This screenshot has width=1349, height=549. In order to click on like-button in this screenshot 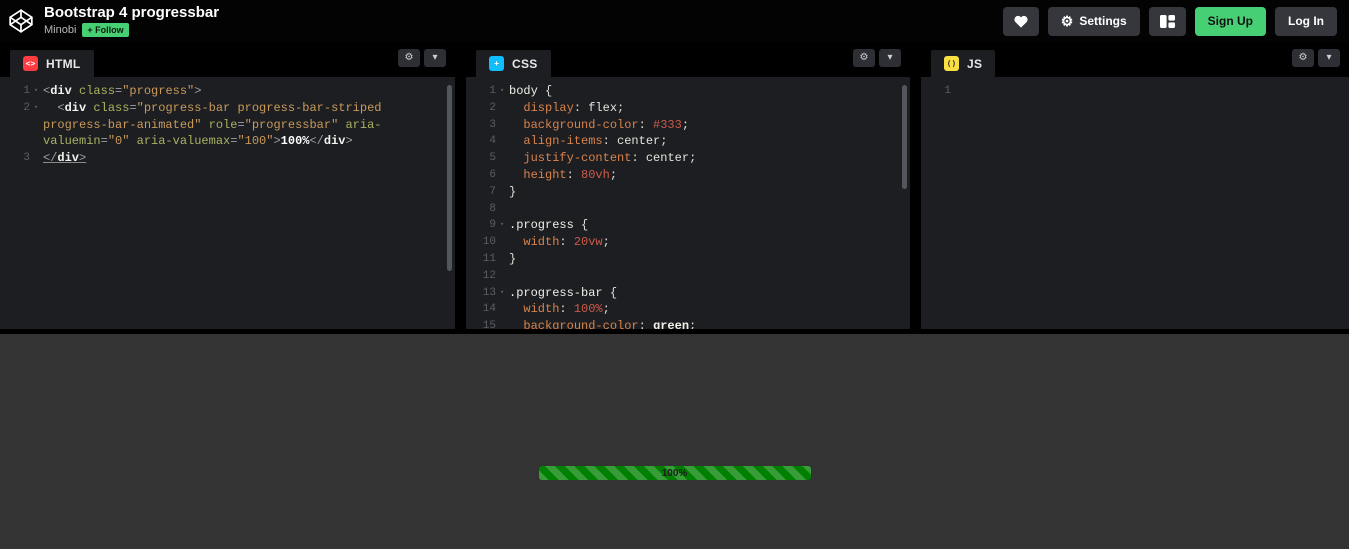, I will do `click(1020, 21)`.